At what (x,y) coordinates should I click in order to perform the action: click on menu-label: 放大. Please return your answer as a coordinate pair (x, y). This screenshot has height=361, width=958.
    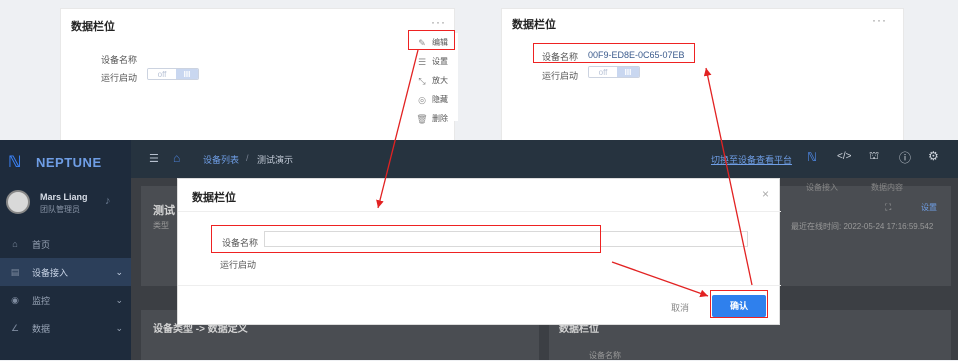
    Looking at the image, I should click on (440, 80).